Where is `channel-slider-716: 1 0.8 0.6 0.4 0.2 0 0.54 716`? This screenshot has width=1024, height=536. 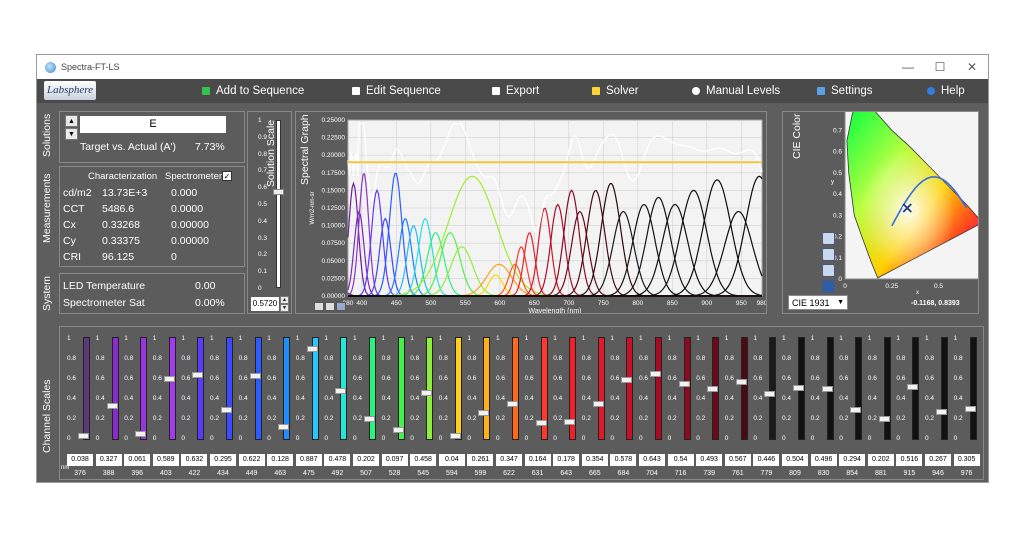 channel-slider-716: 1 0.8 0.6 0.4 0.2 0 0.54 716 is located at coordinates (680, 409).